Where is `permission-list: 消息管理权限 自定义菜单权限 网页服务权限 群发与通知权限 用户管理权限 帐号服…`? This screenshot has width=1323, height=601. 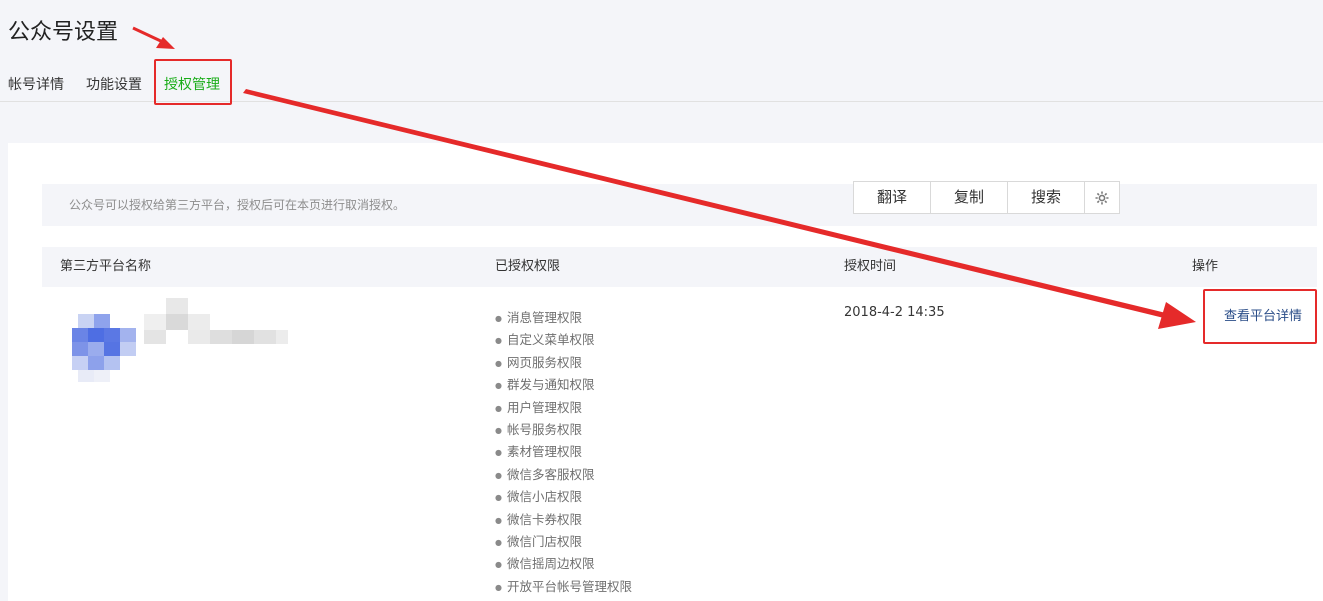
permission-list: 消息管理权限 自定义菜单权限 网页服务权限 群发与通知权限 用户管理权限 帐号服… is located at coordinates (563, 452).